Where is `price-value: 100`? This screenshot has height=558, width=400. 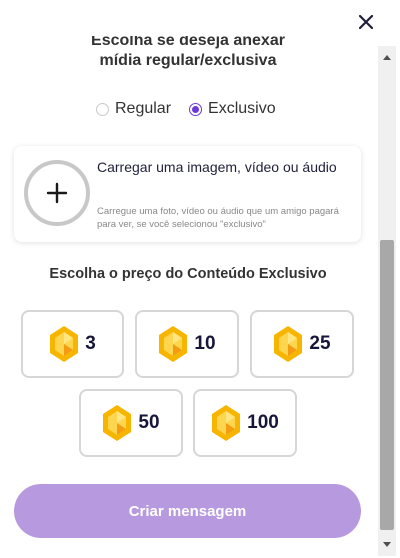 price-value: 100 is located at coordinates (263, 422).